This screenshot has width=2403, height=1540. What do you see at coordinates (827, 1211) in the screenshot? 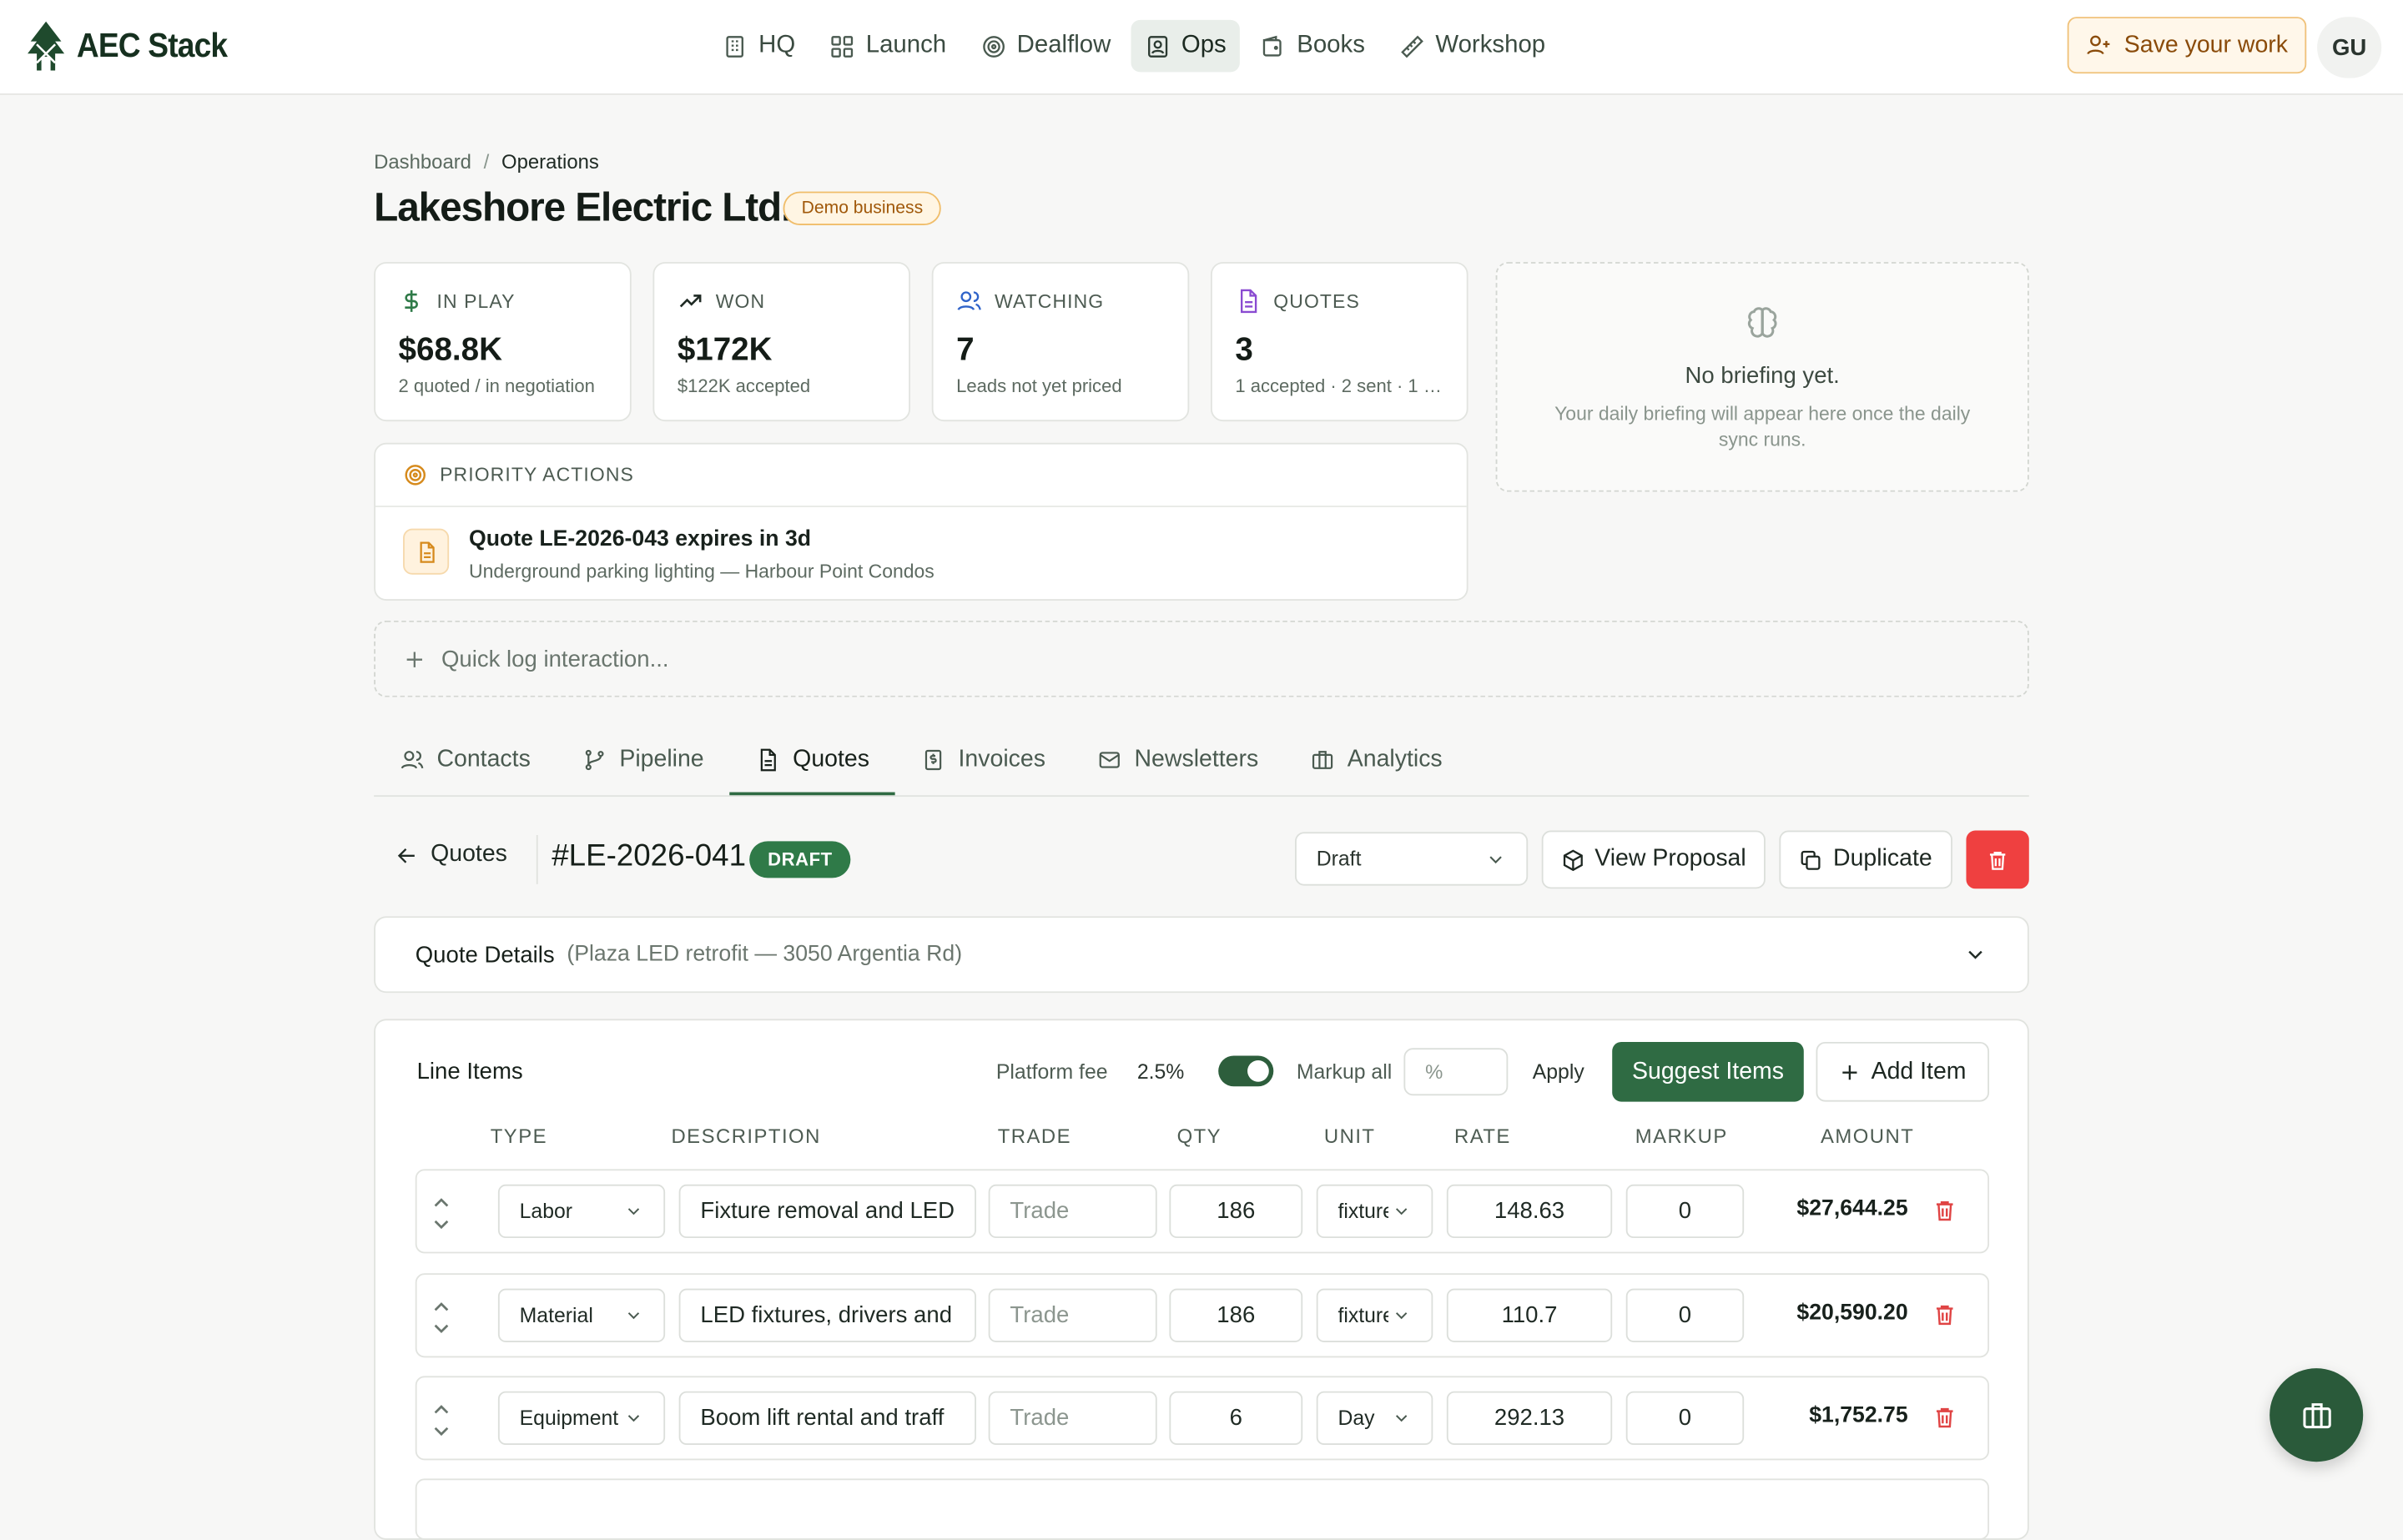
I see `description-input: Fixture removal and LED` at bounding box center [827, 1211].